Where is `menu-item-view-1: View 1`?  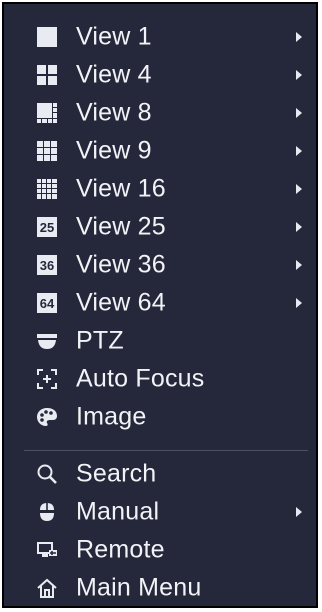
menu-item-view-1: View 1 is located at coordinates (160, 37).